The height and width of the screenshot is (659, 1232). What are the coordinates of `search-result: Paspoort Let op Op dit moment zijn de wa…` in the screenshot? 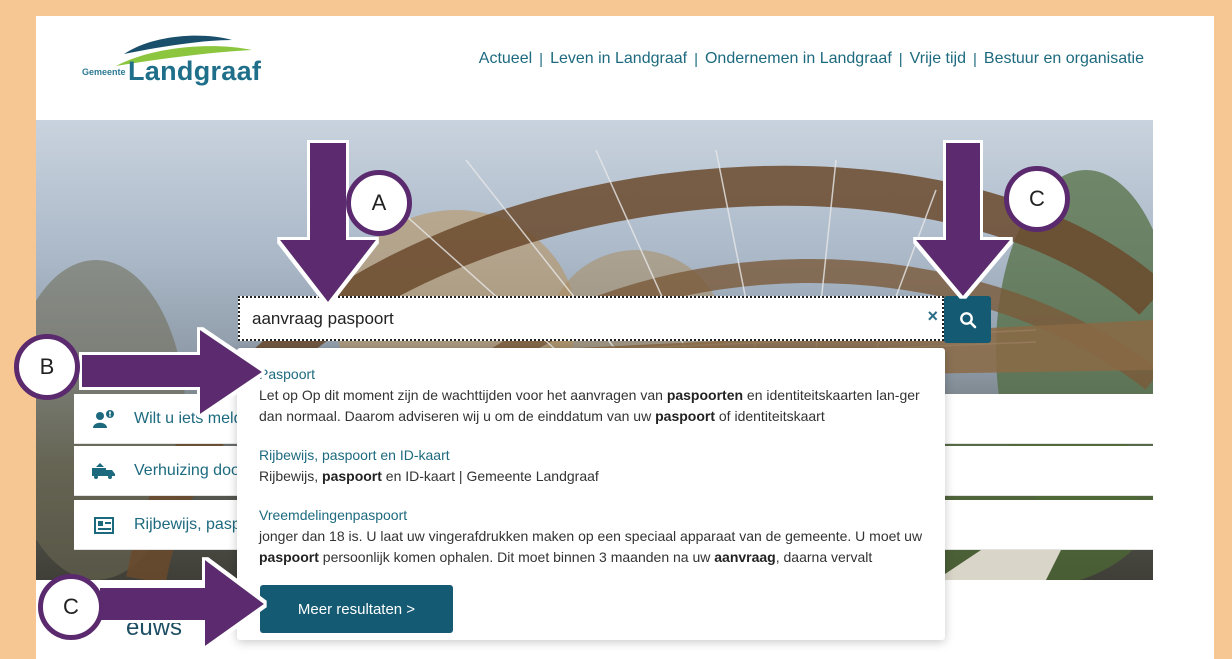 It's located at (594, 396).